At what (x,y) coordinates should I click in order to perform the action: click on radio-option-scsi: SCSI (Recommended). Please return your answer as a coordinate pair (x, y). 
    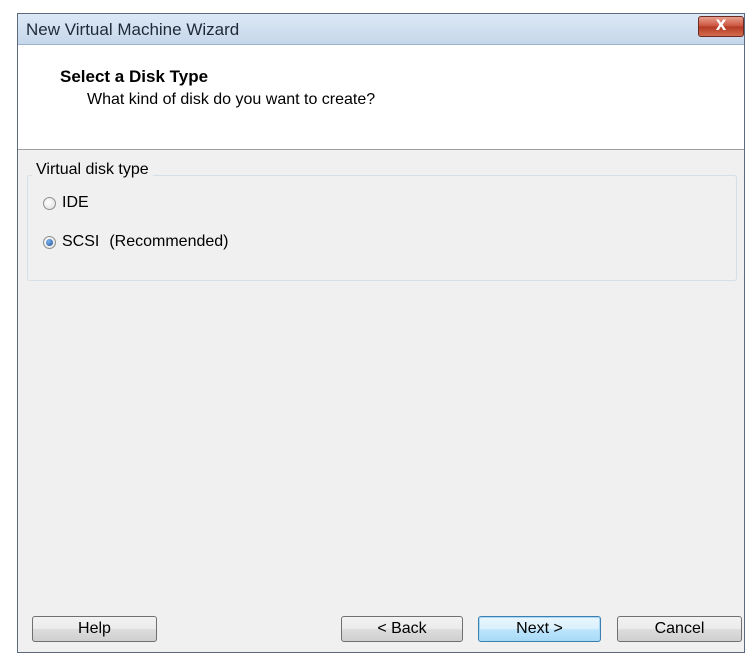
    Looking at the image, I should click on (136, 242).